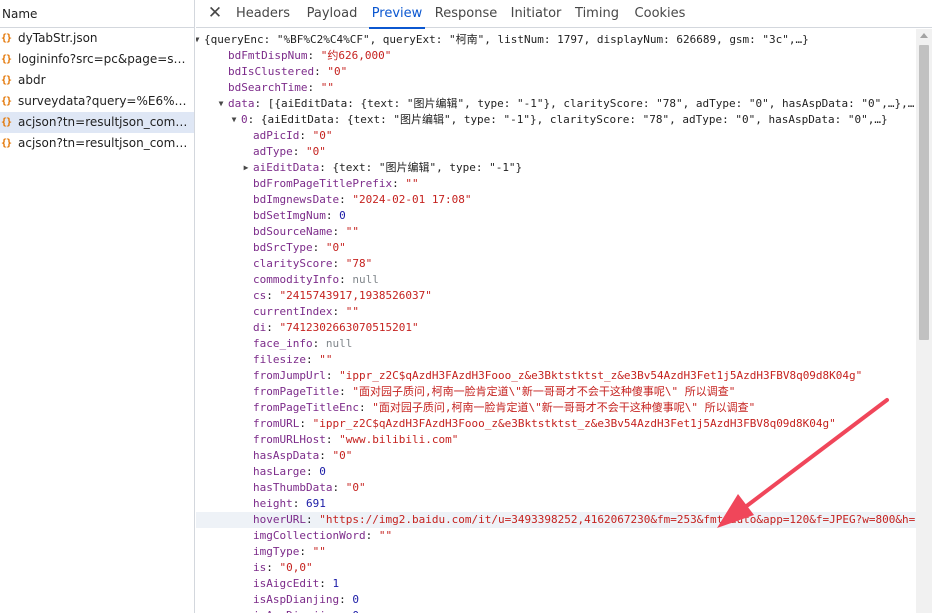 The height and width of the screenshot is (613, 932). Describe the element at coordinates (556, 456) in the screenshot. I see `json-row: hasAspData: "0"` at that location.